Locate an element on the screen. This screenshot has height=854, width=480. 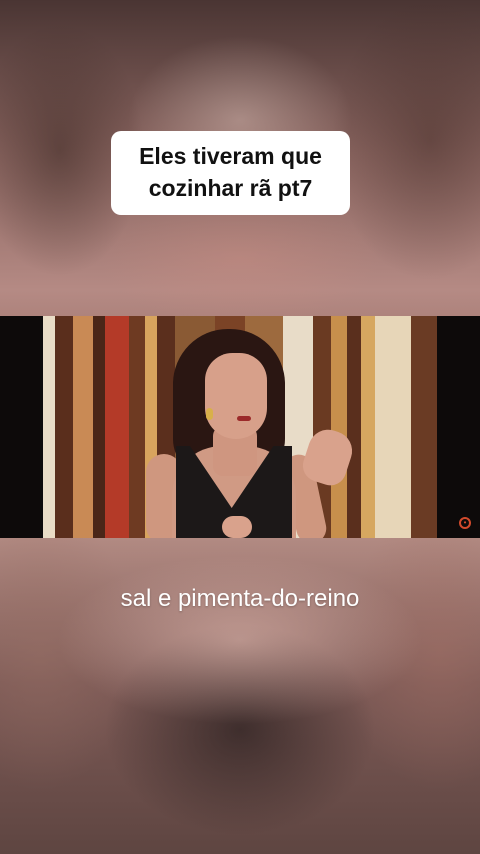
video-subtitle: sal e pimenta-do-reino is located at coordinates (240, 598).